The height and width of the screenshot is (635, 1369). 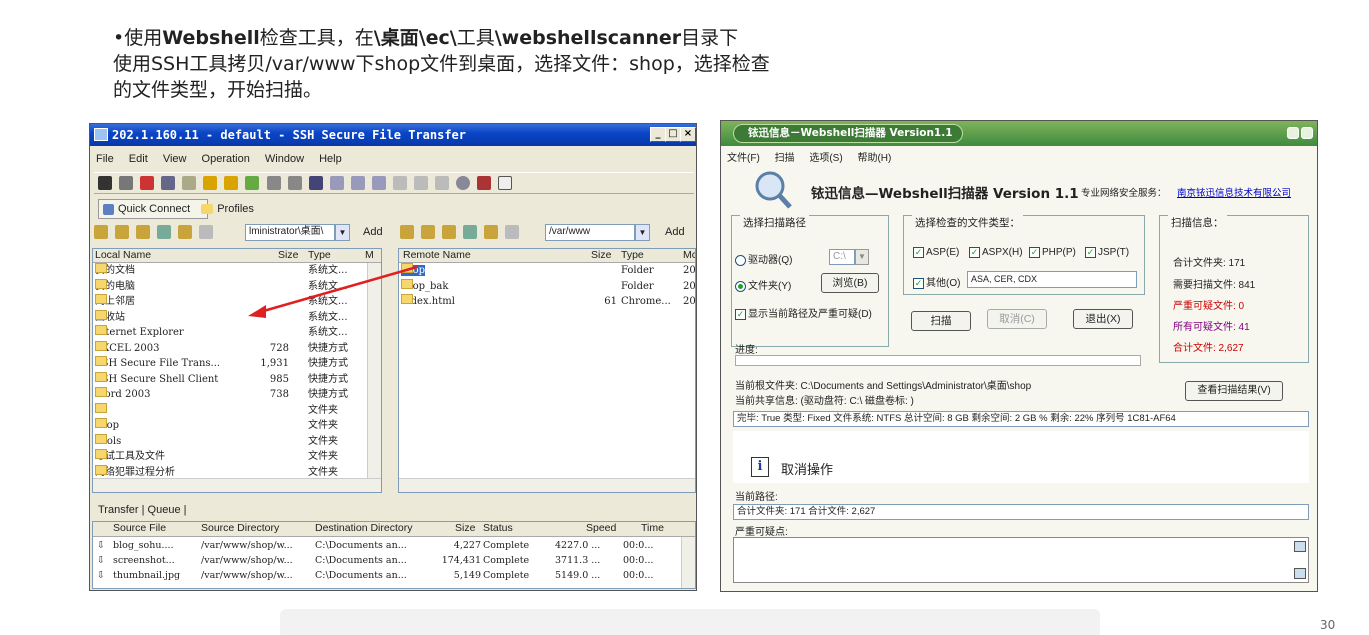 I want to click on view-results-button: 查看扫描结果(V), so click(x=1234, y=391).